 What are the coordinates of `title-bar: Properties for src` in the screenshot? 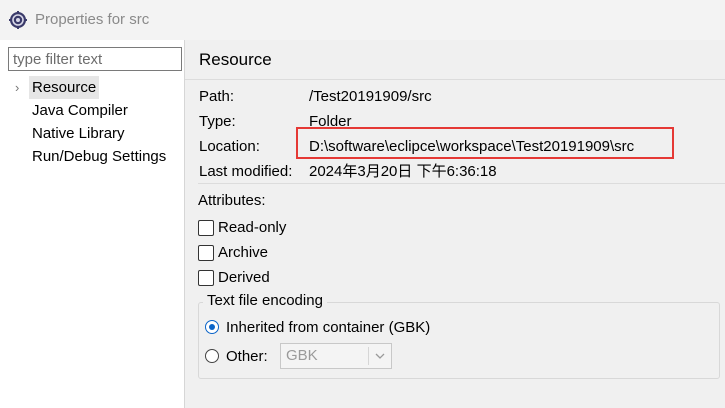 It's located at (362, 20).